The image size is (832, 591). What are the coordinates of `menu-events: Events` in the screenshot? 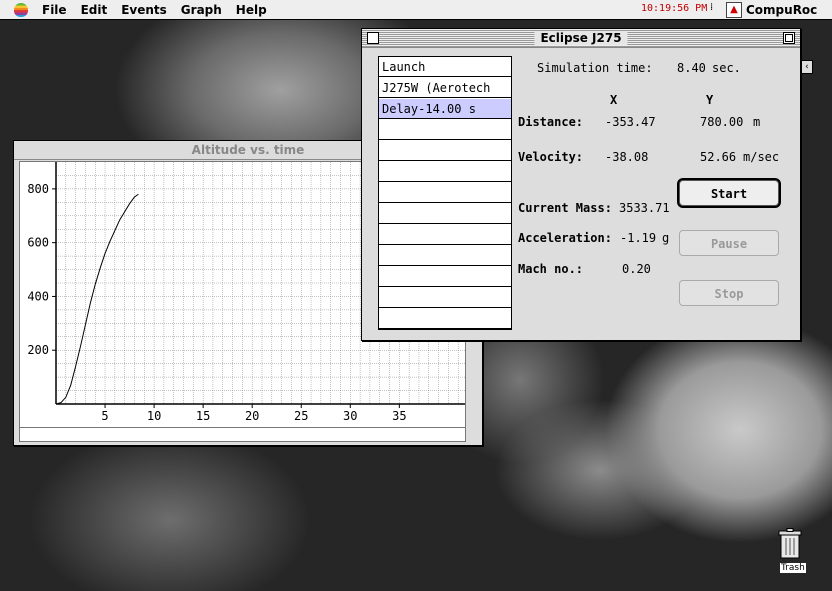 It's located at (144, 10).